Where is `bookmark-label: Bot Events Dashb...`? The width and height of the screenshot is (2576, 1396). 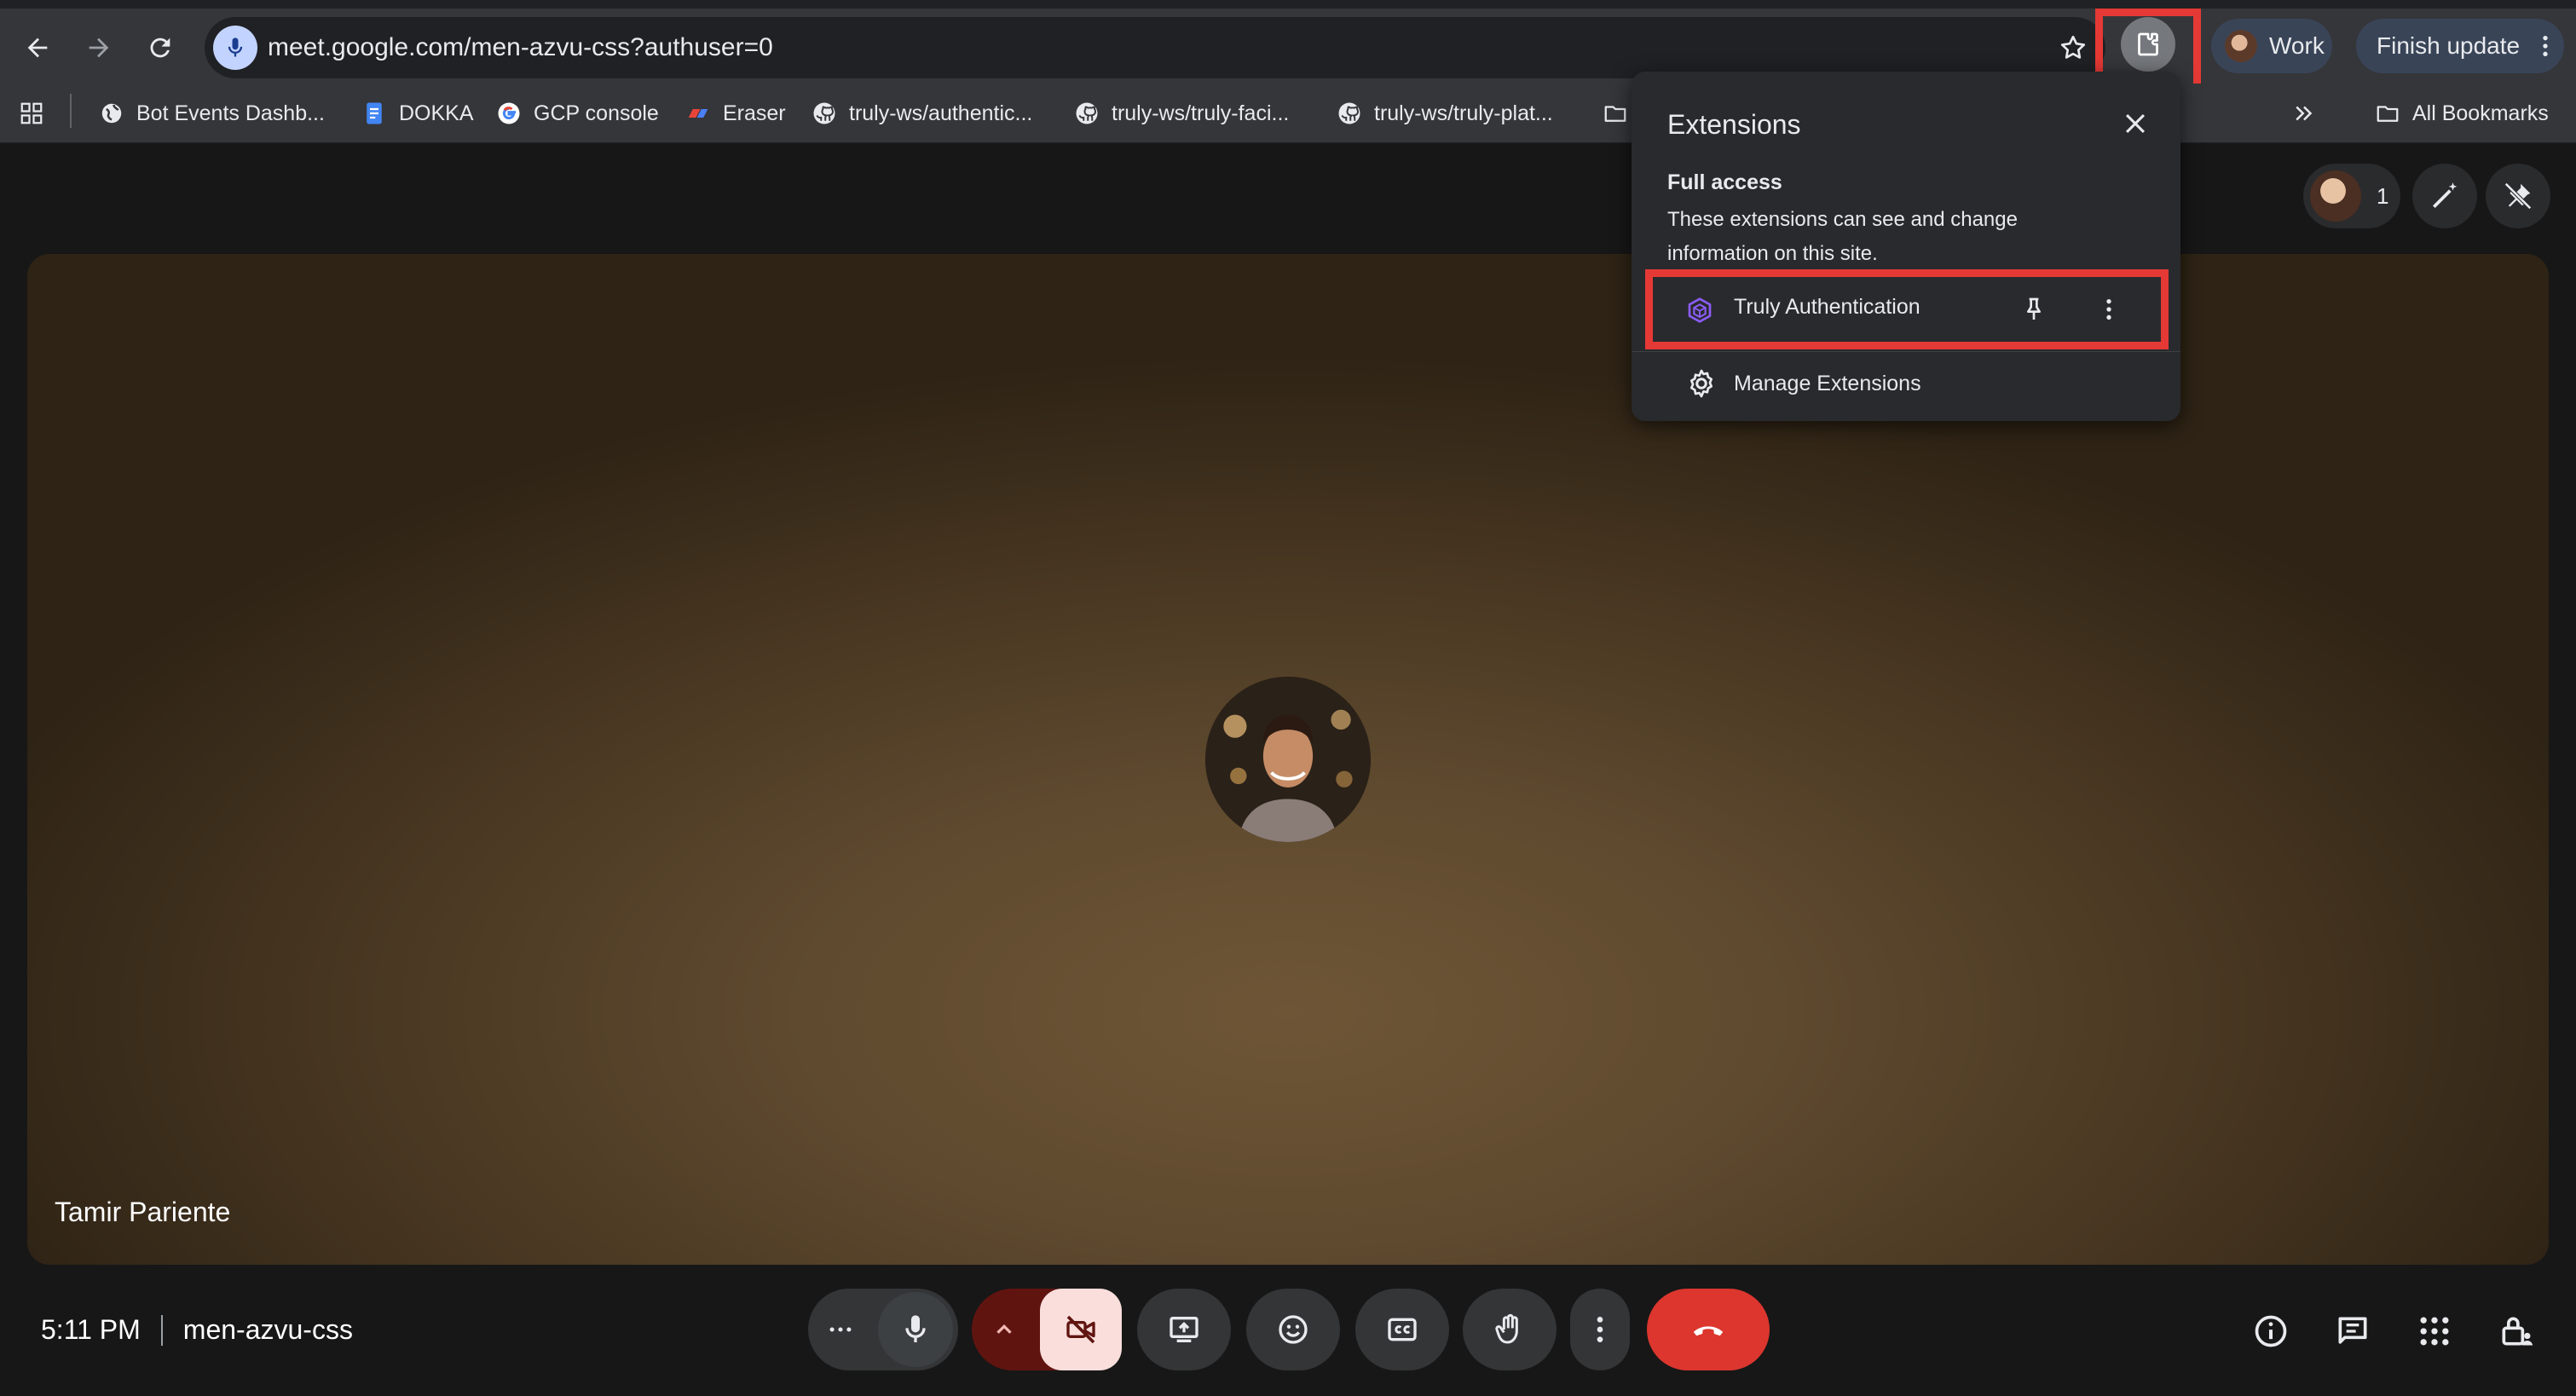 bookmark-label: Bot Events Dashb... is located at coordinates (230, 113).